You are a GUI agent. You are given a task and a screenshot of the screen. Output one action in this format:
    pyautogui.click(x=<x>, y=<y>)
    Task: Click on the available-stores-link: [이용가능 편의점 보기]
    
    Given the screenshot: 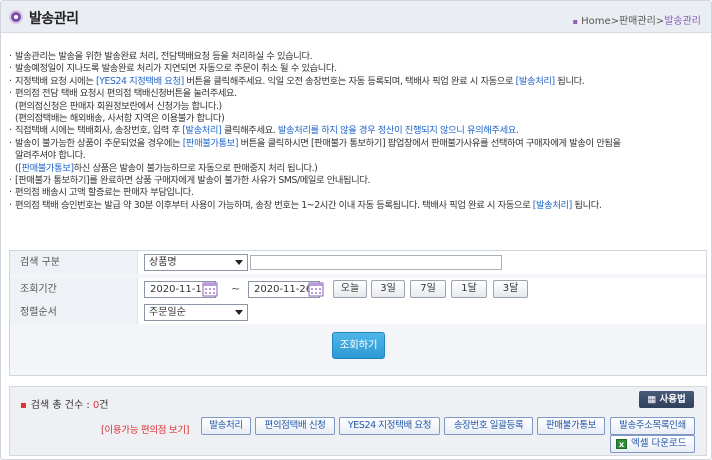 What is the action you would take?
    pyautogui.click(x=145, y=429)
    